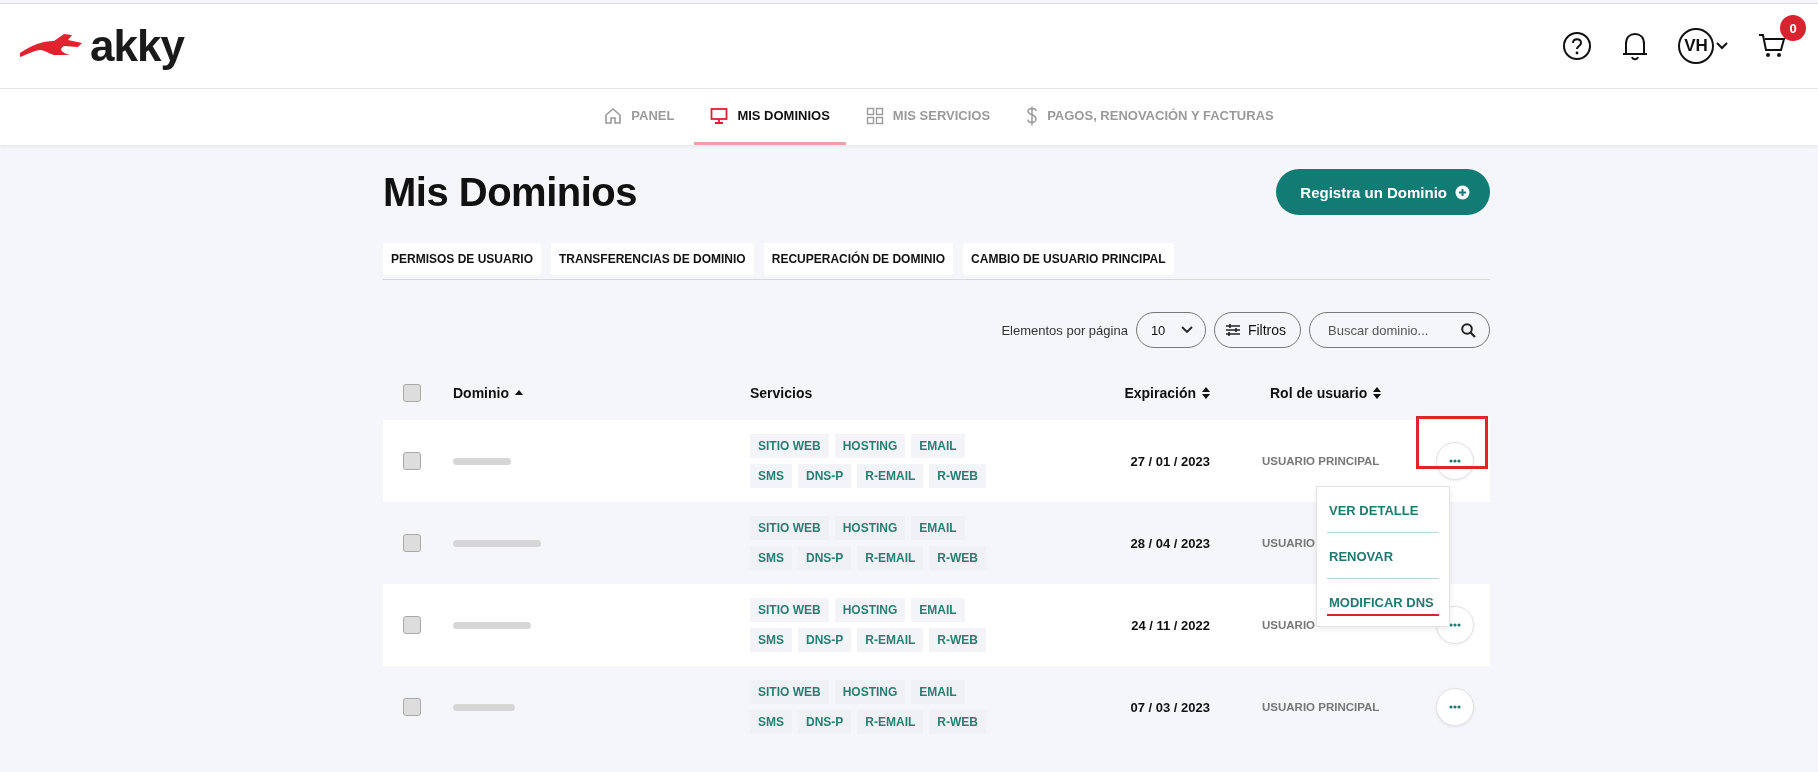 The height and width of the screenshot is (772, 1818). Describe the element at coordinates (510, 192) in the screenshot. I see `page-title: Mis Dominios` at that location.